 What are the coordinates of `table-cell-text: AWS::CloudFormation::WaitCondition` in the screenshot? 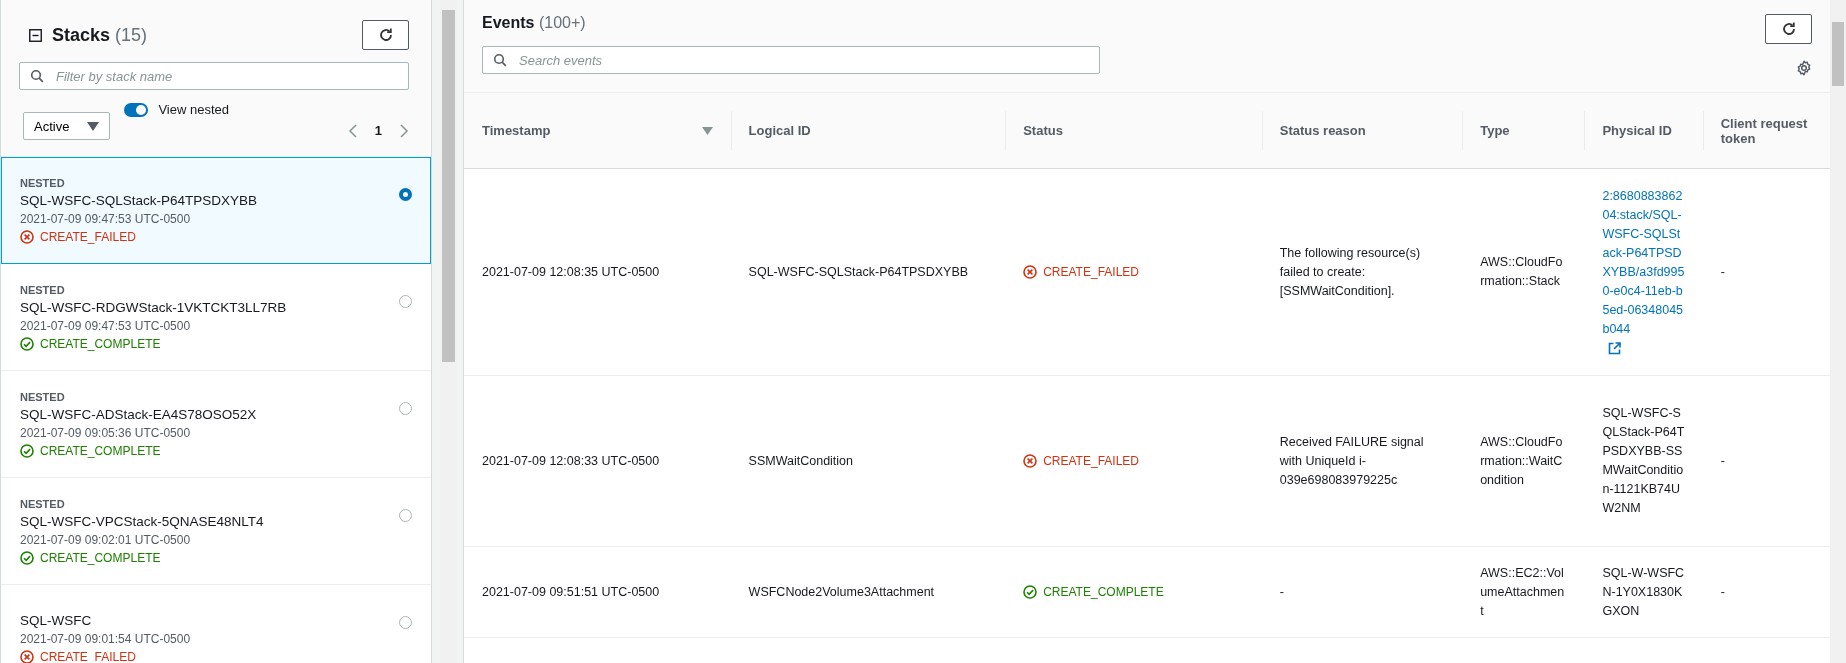 It's located at (1522, 461).